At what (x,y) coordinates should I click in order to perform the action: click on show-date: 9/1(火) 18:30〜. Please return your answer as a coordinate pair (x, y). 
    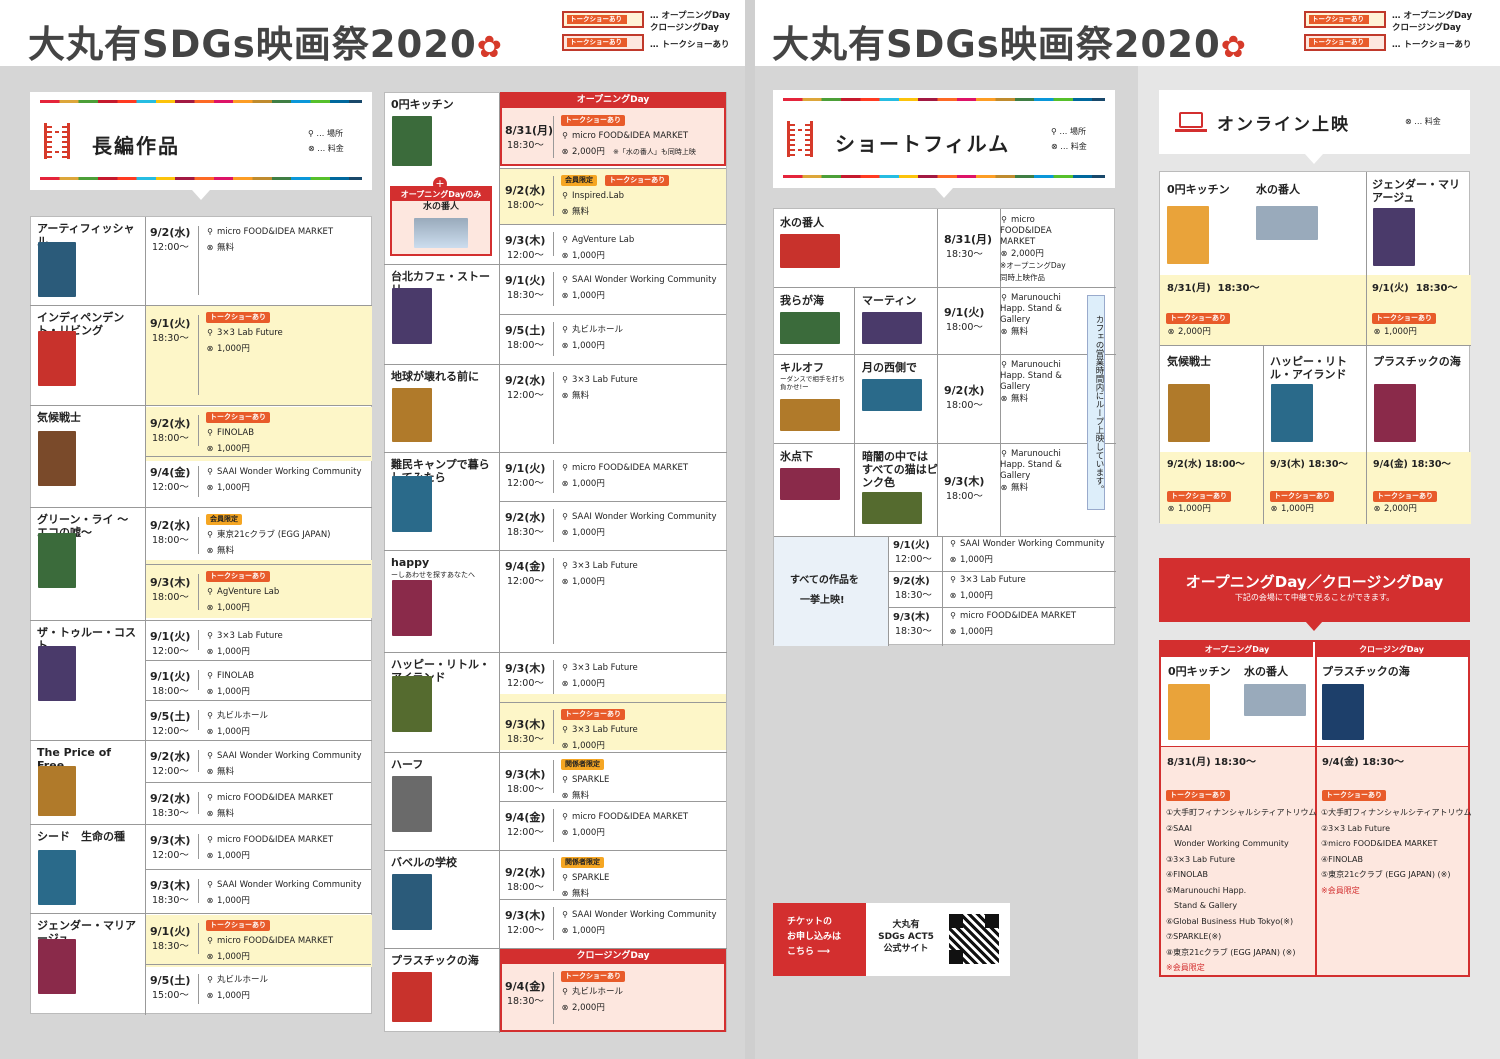
    Looking at the image, I should click on (1415, 288).